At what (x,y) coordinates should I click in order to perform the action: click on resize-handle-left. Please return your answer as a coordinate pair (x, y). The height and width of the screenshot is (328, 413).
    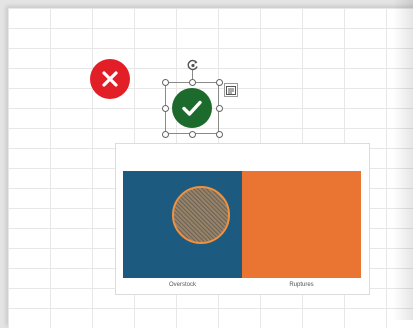
    Looking at the image, I should click on (165, 108).